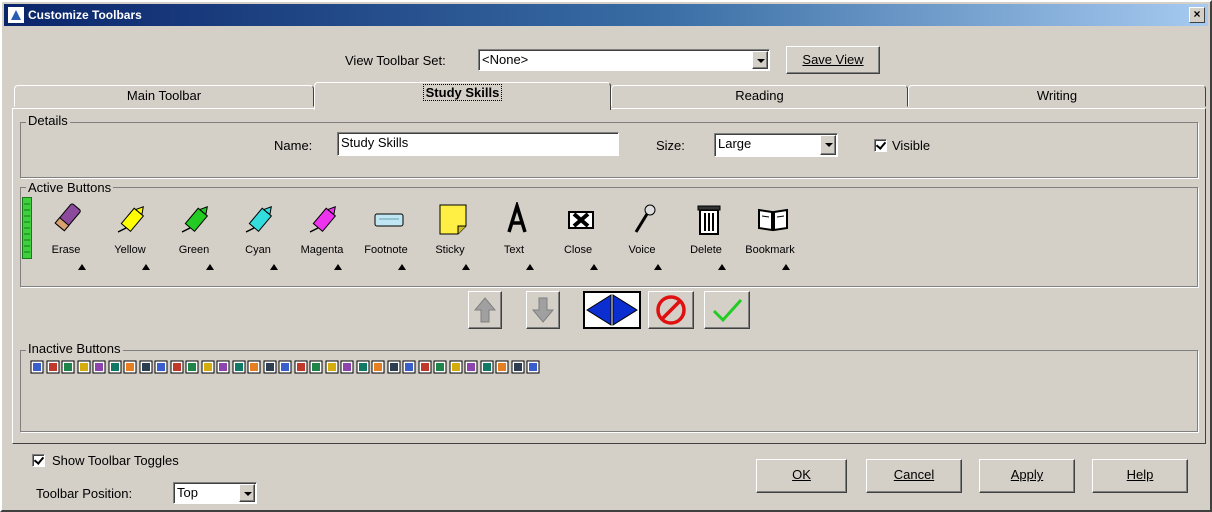 The height and width of the screenshot is (512, 1212). I want to click on toolbar-position-label: Toolbar Position:, so click(84, 493).